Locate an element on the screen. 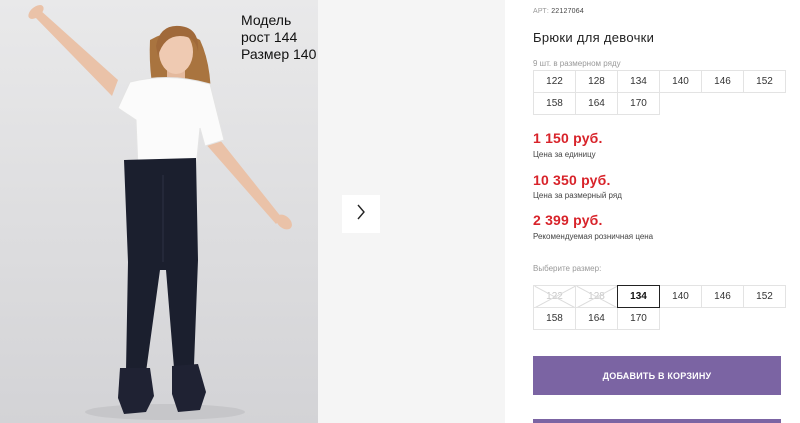  model-size-label: Размер 140 is located at coordinates (279, 54).